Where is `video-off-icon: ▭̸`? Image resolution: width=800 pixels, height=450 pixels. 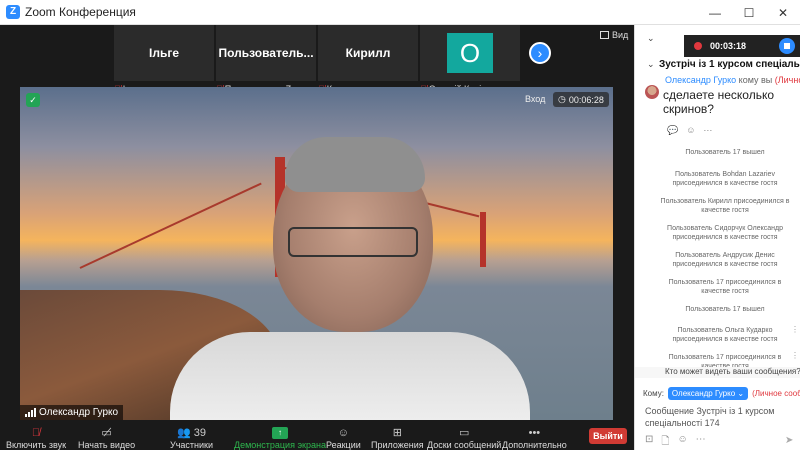
video-off-icon: ▭̸ is located at coordinates (106, 433).